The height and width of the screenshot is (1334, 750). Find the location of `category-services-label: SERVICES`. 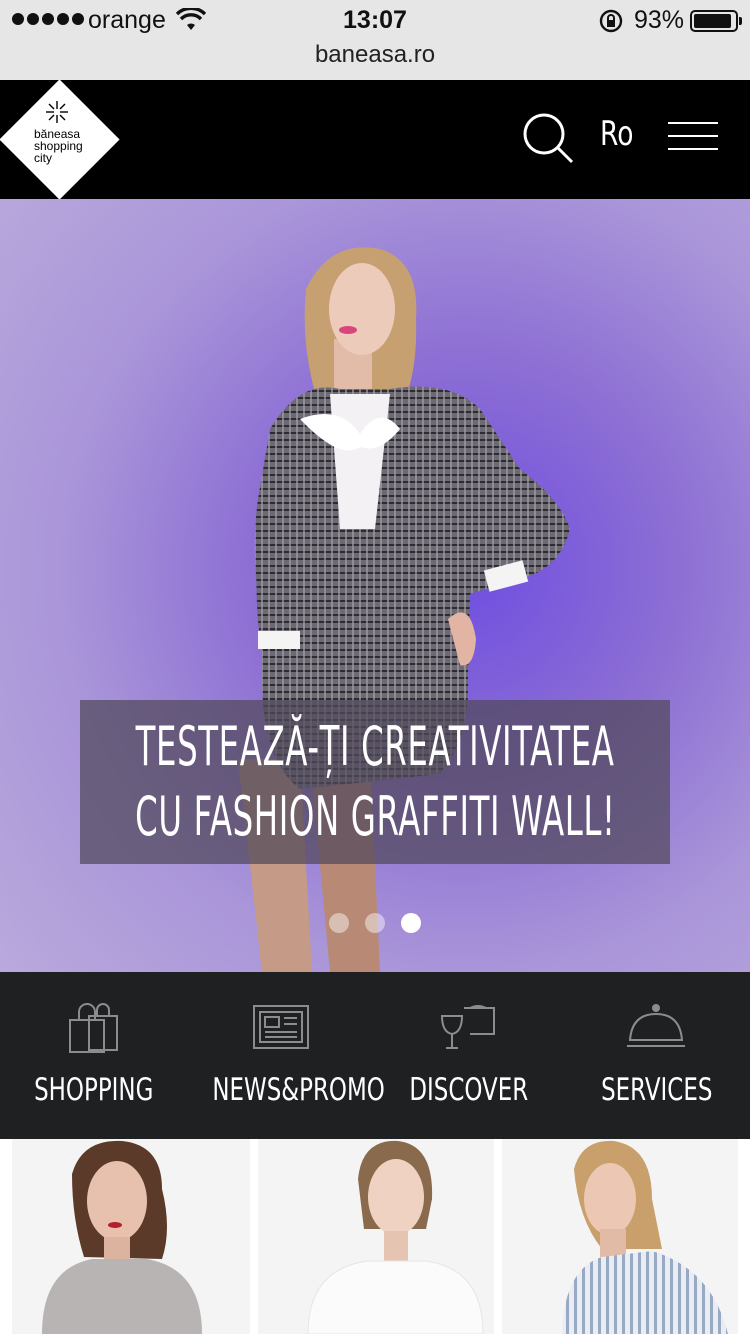

category-services-label: SERVICES is located at coordinates (656, 1090).